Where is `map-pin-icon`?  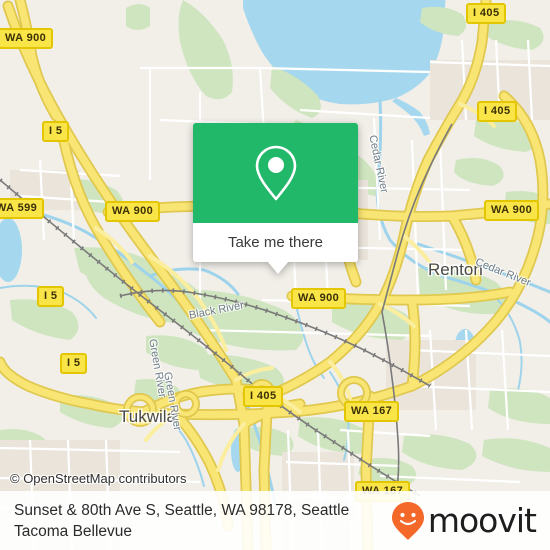 map-pin-icon is located at coordinates (275, 173).